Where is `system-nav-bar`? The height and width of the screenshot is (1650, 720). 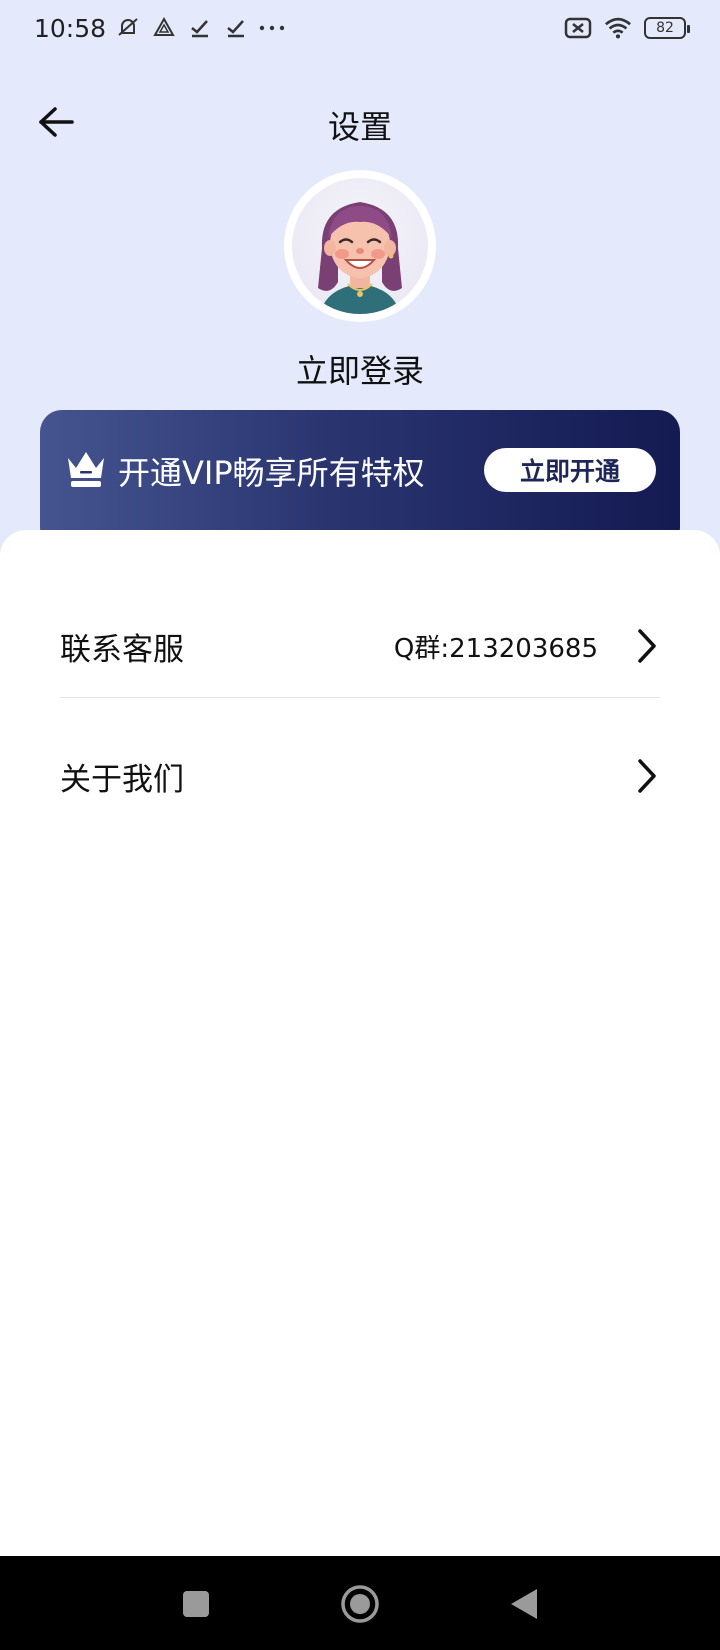
system-nav-bar is located at coordinates (360, 1603).